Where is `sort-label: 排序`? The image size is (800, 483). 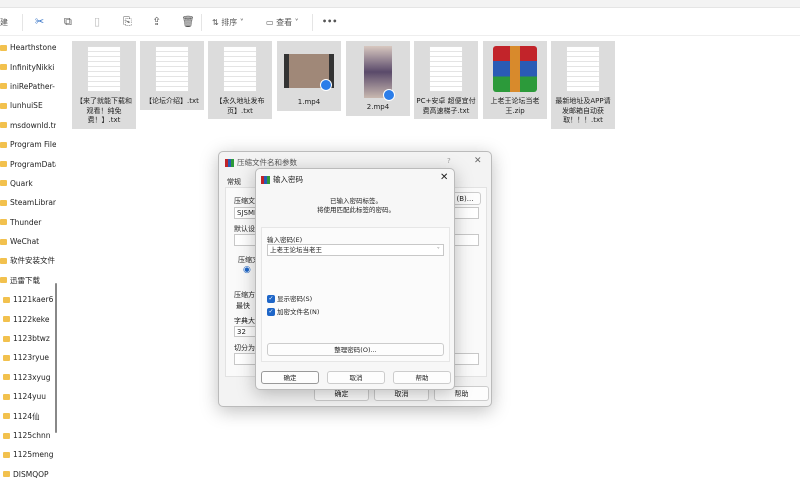
sort-label: 排序 is located at coordinates (229, 22).